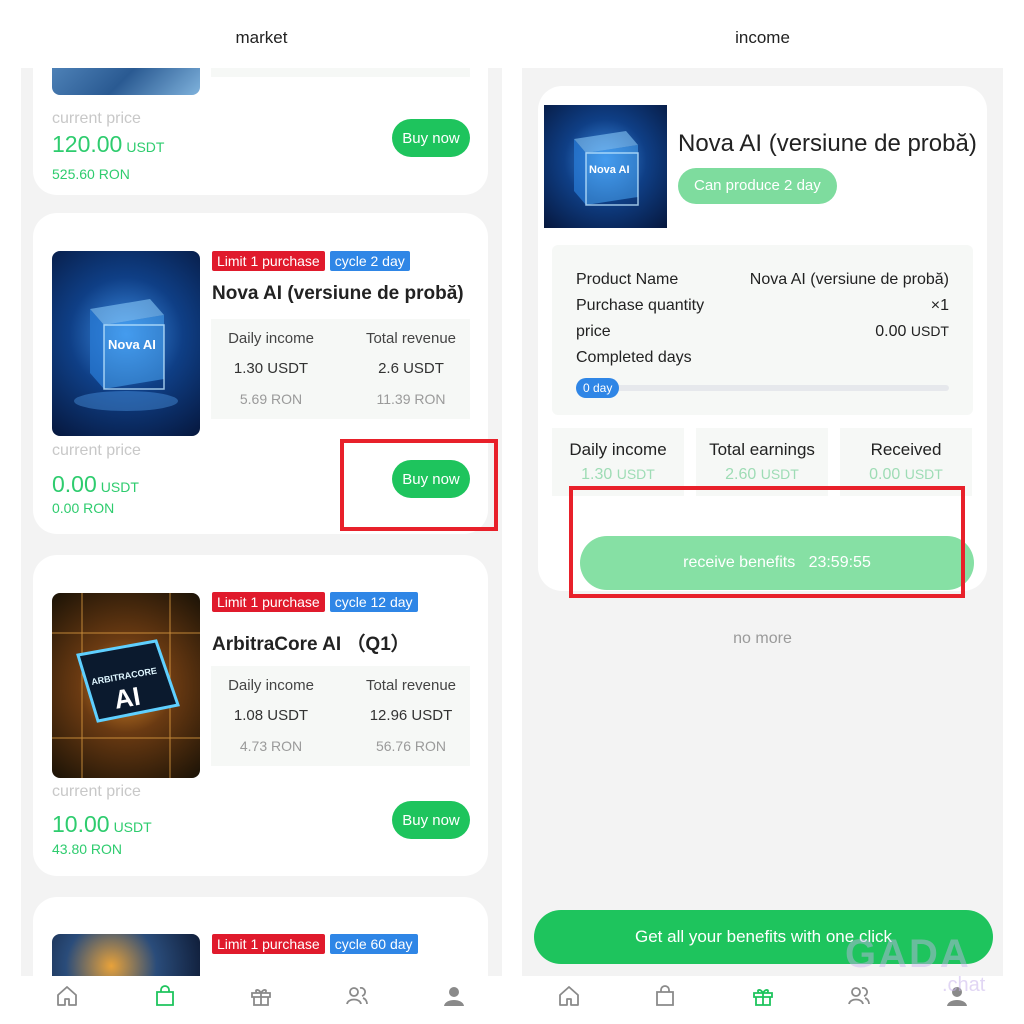 The width and height of the screenshot is (1024, 1024). What do you see at coordinates (311, 644) in the screenshot?
I see `product-name: ArbitraCore AI （Q1）` at bounding box center [311, 644].